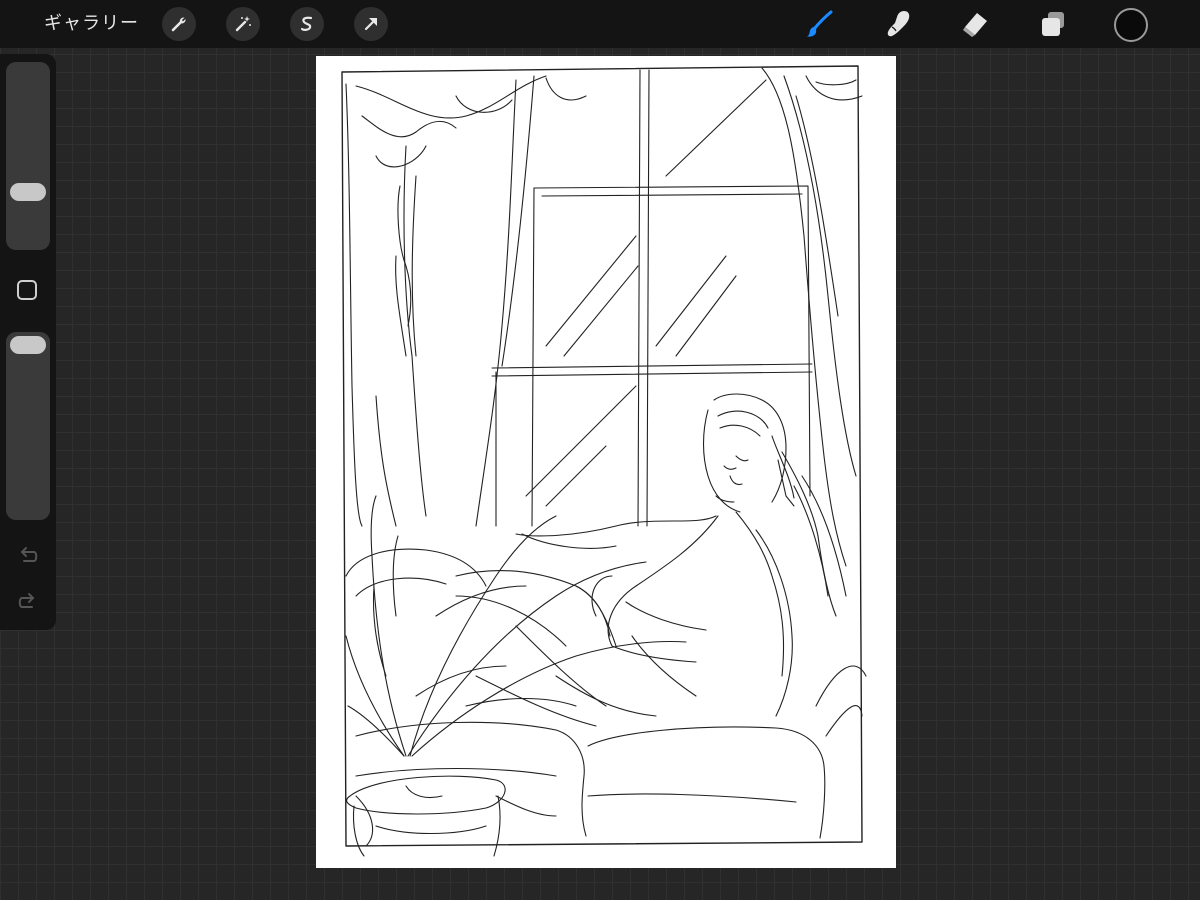  Describe the element at coordinates (27, 290) in the screenshot. I see `modify-button` at that location.